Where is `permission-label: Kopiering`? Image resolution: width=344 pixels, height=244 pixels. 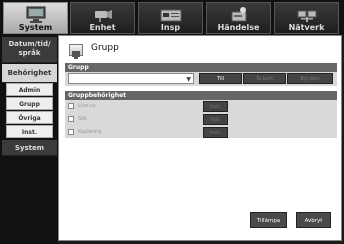 permission-label: Kopiering is located at coordinates (90, 132).